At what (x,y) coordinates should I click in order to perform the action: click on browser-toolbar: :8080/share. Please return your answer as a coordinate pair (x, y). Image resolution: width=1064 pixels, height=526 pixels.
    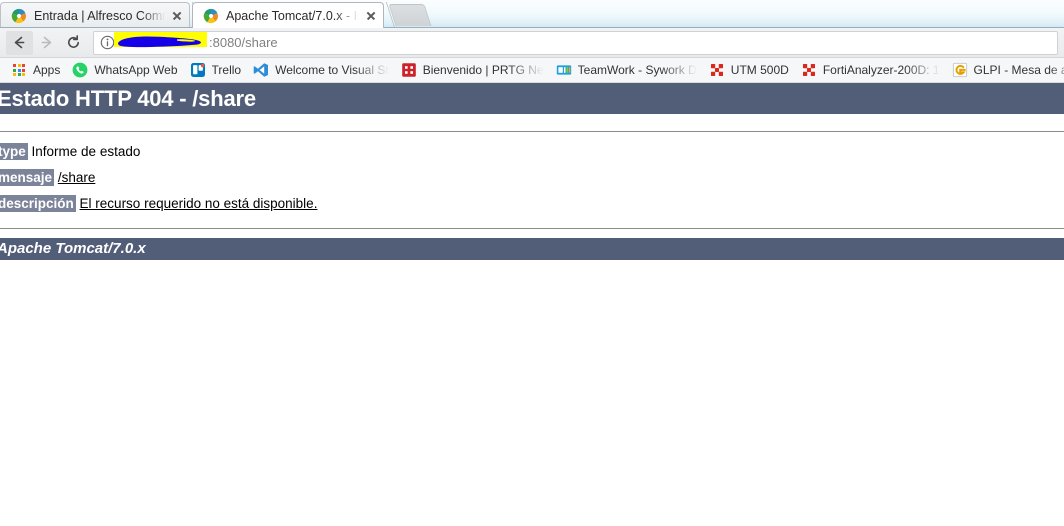
    Looking at the image, I should click on (532, 43).